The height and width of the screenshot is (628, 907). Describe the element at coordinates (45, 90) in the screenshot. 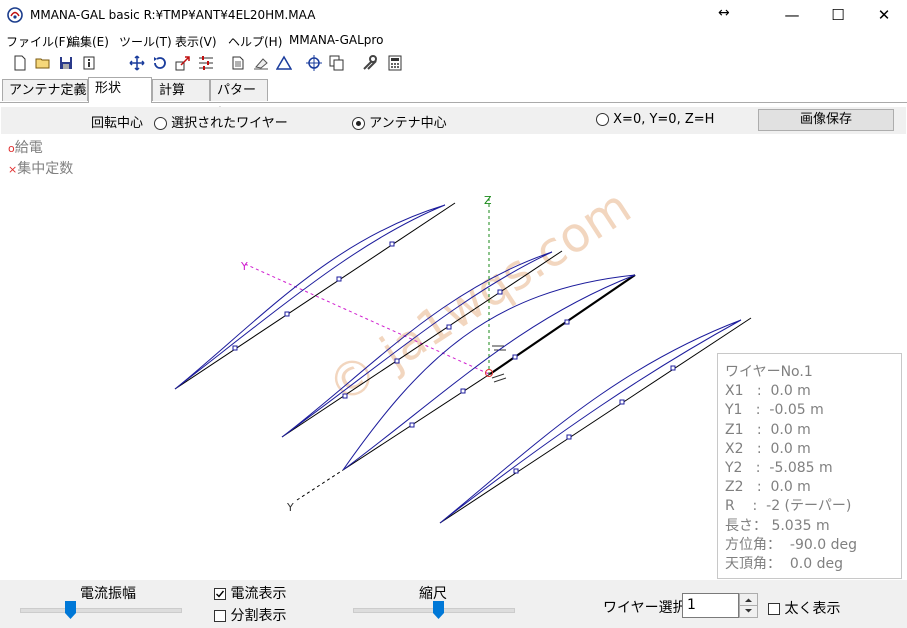

I see `tab-antenna-definition: アンテナ定義` at that location.